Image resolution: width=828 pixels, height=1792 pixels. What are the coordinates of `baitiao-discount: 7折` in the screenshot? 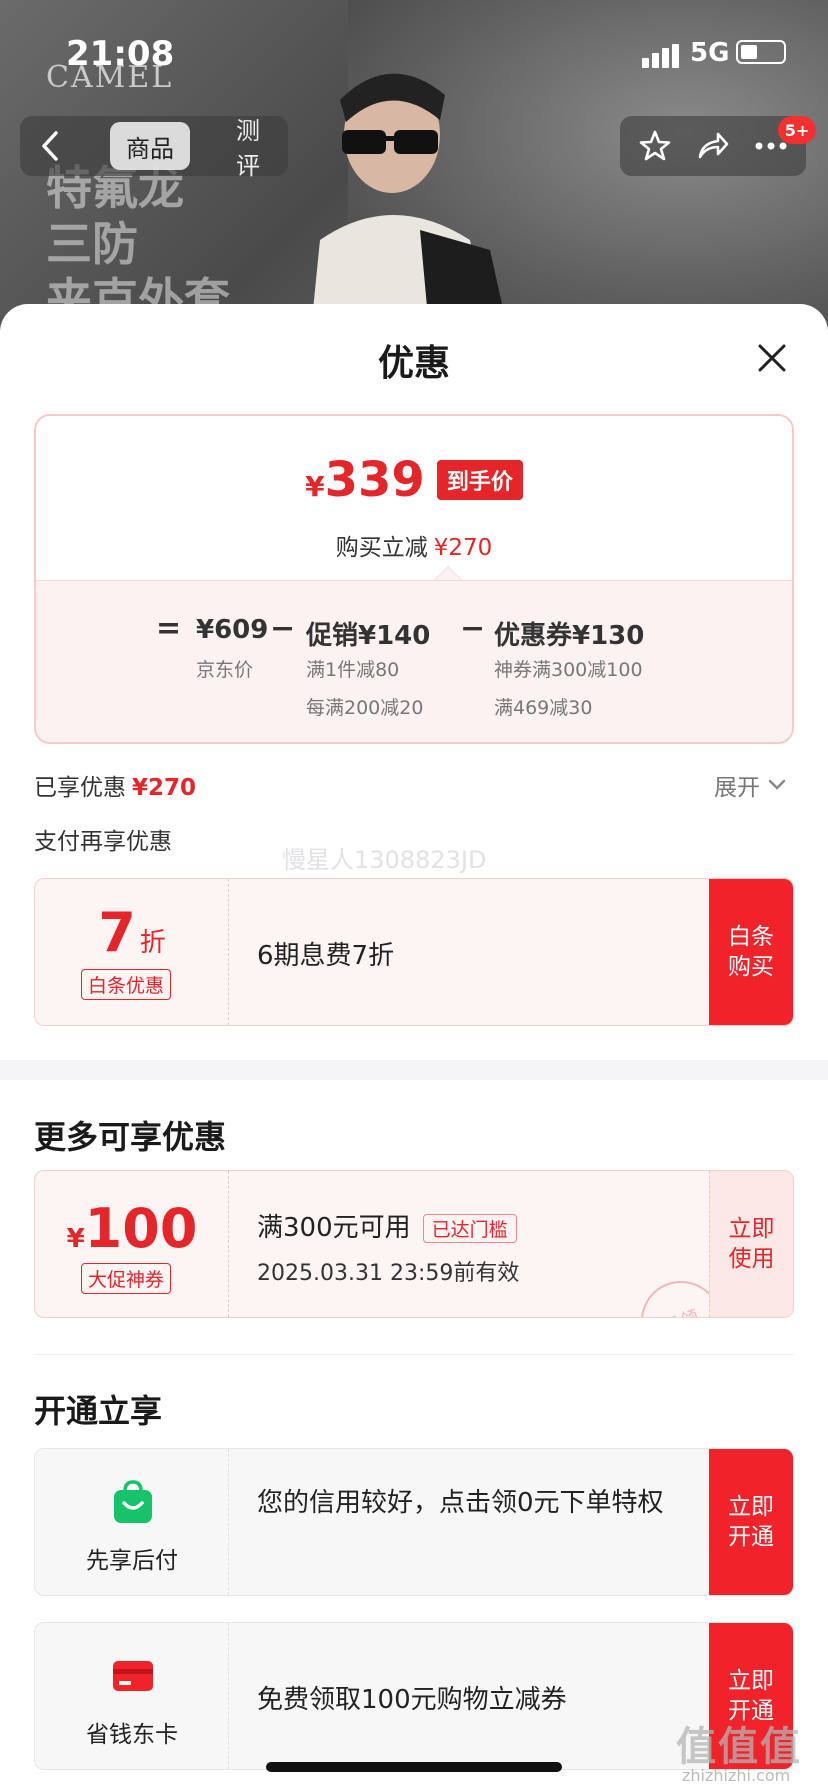 It's located at (132, 932).